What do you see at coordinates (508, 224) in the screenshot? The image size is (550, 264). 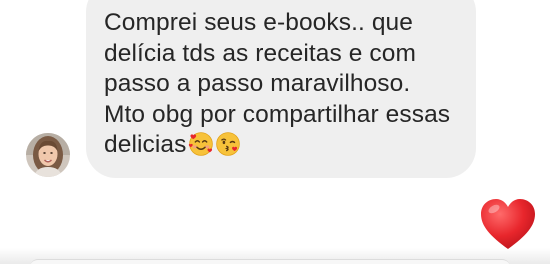 I see `red-heart-icon` at bounding box center [508, 224].